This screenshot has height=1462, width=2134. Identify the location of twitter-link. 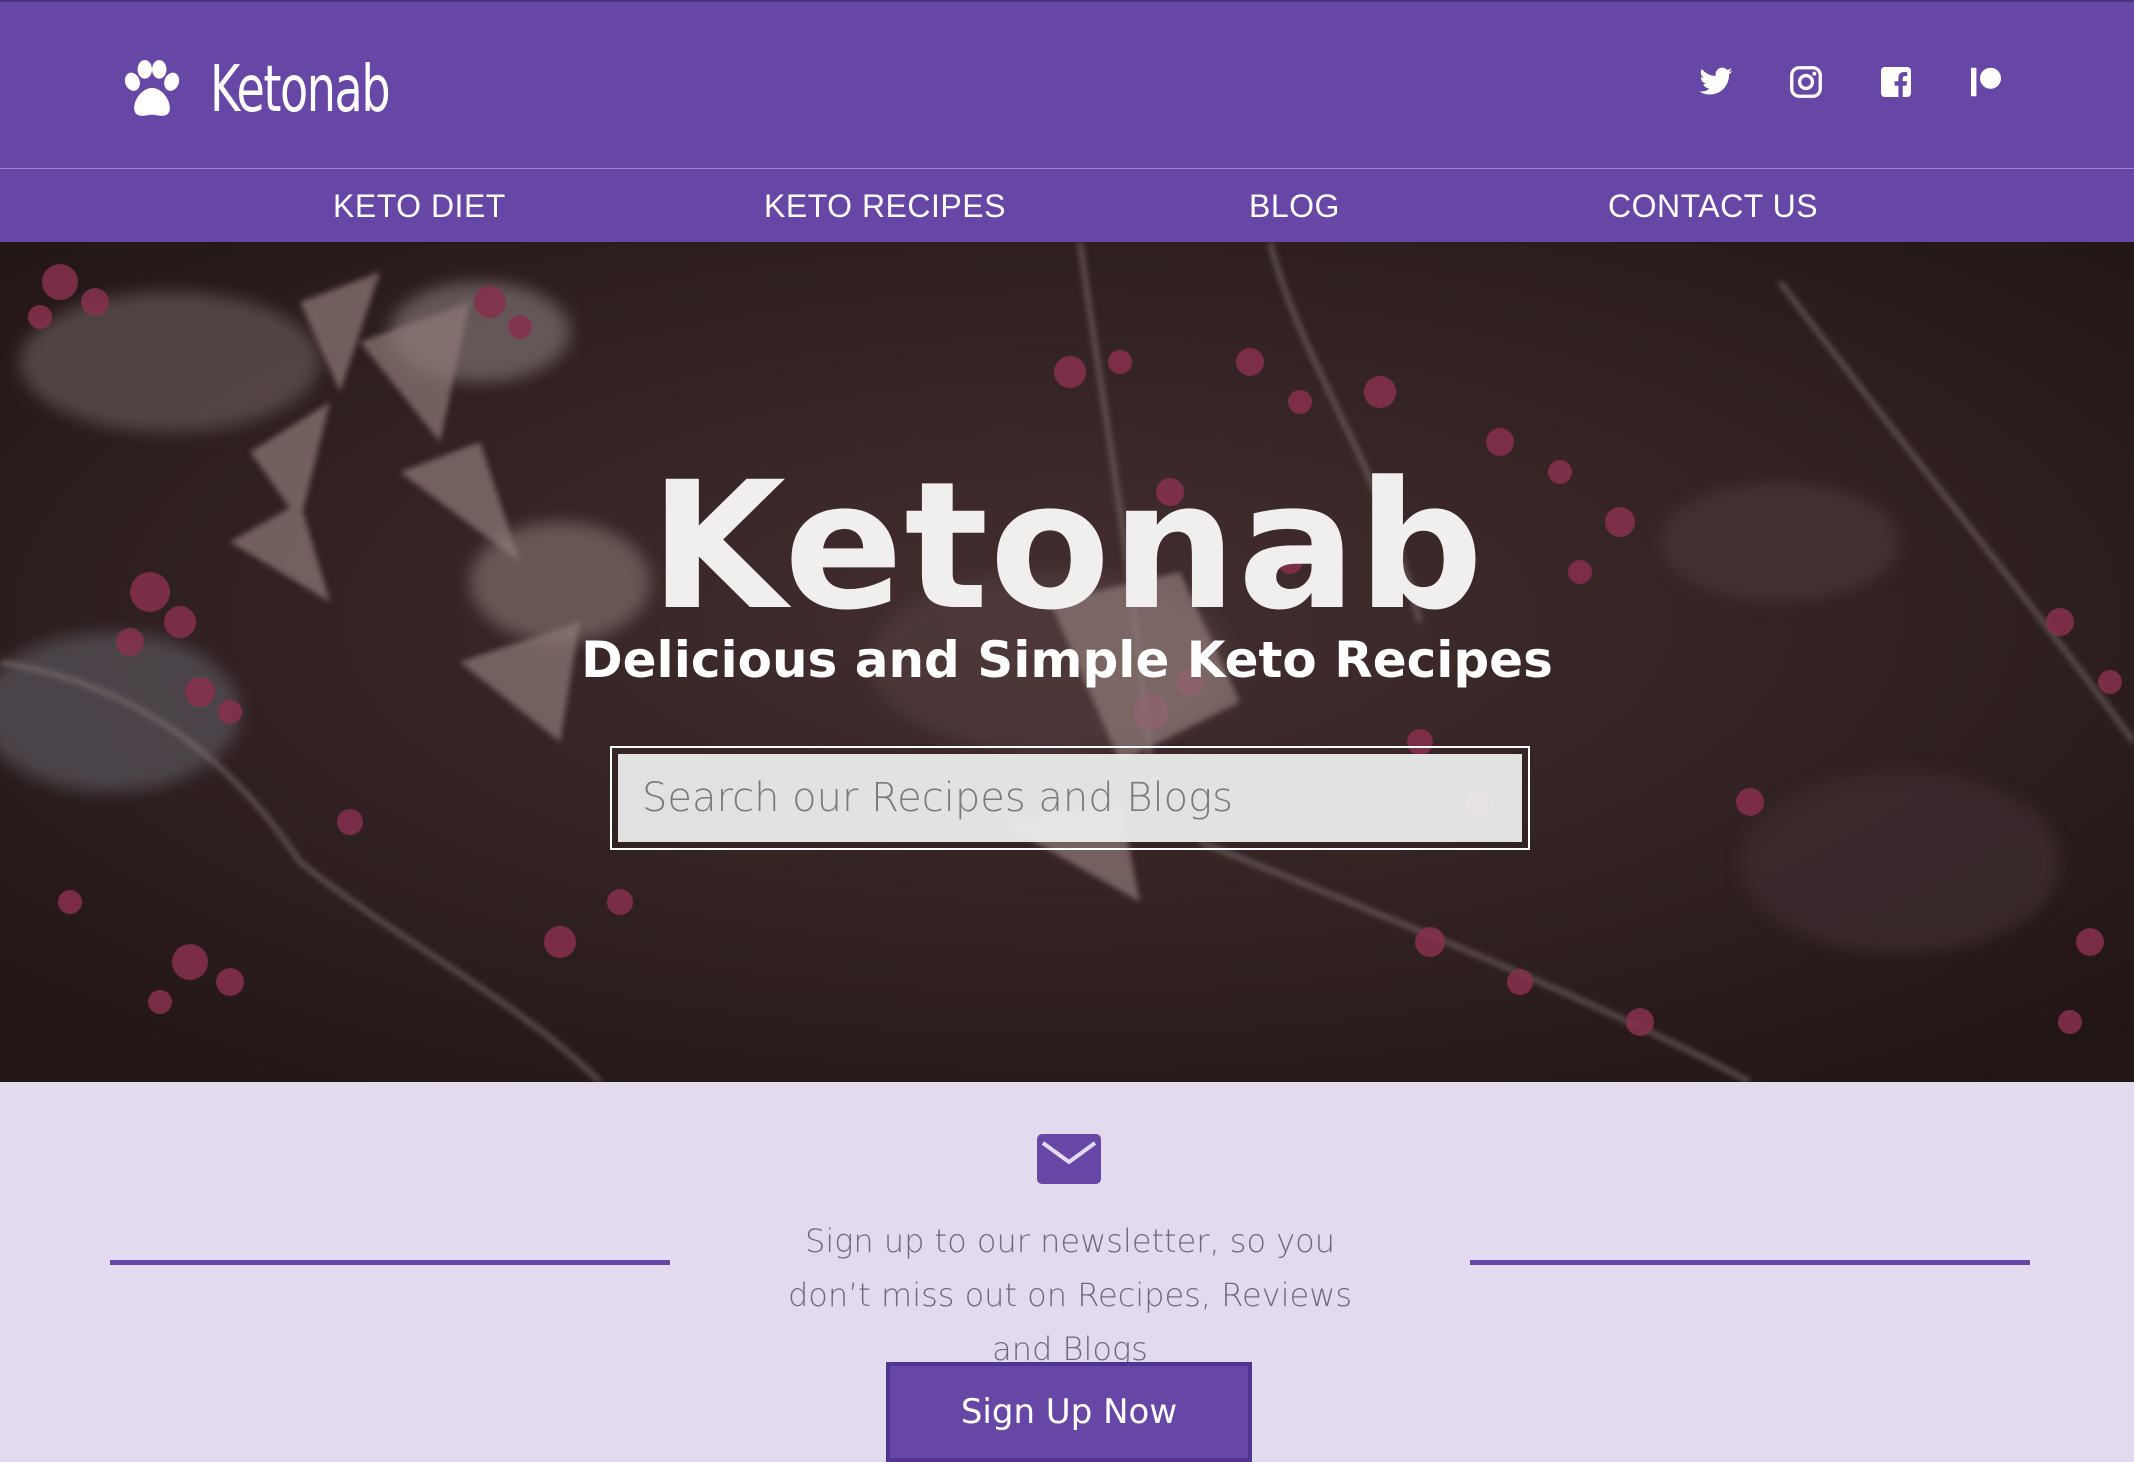
(1716, 82).